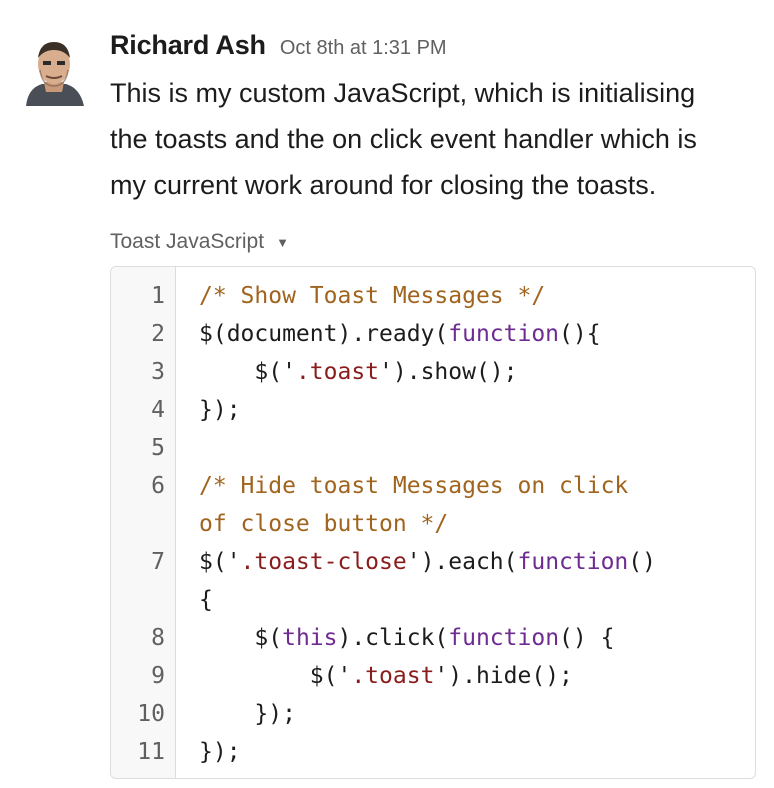  I want to click on line-number: 11, so click(151, 752).